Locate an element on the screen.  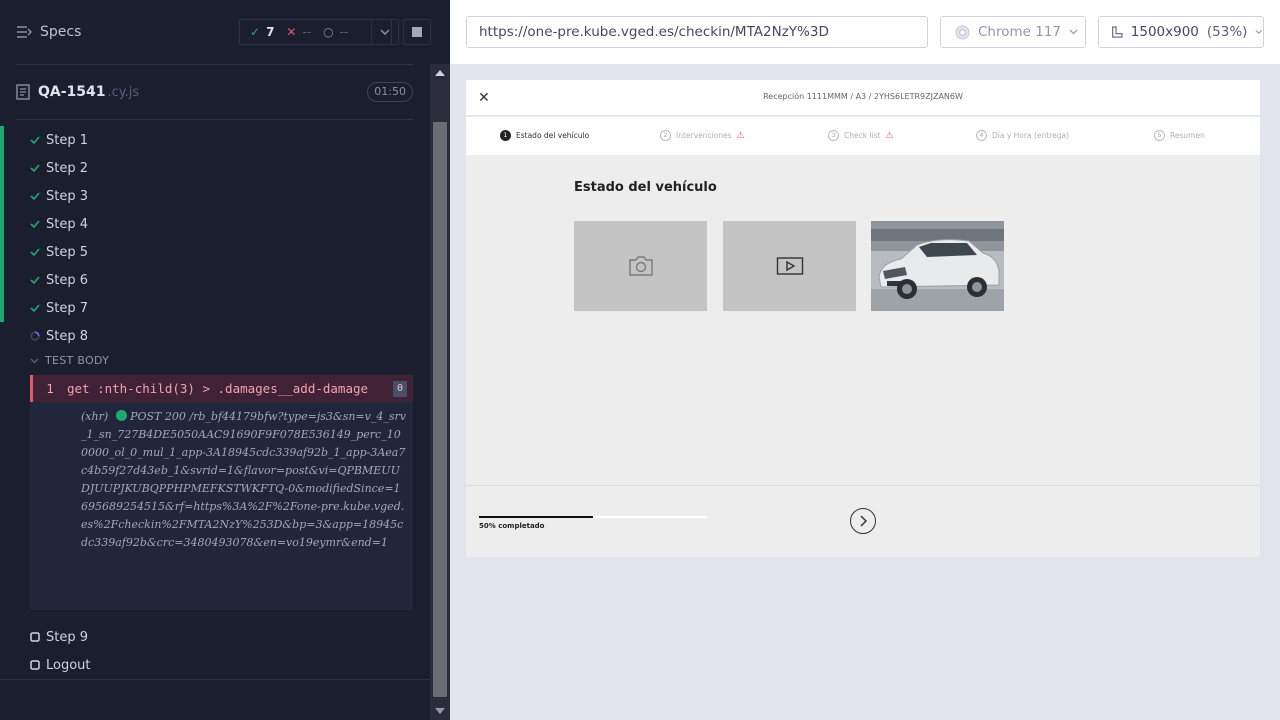
scroll-down-arrow-icon is located at coordinates (440, 711).